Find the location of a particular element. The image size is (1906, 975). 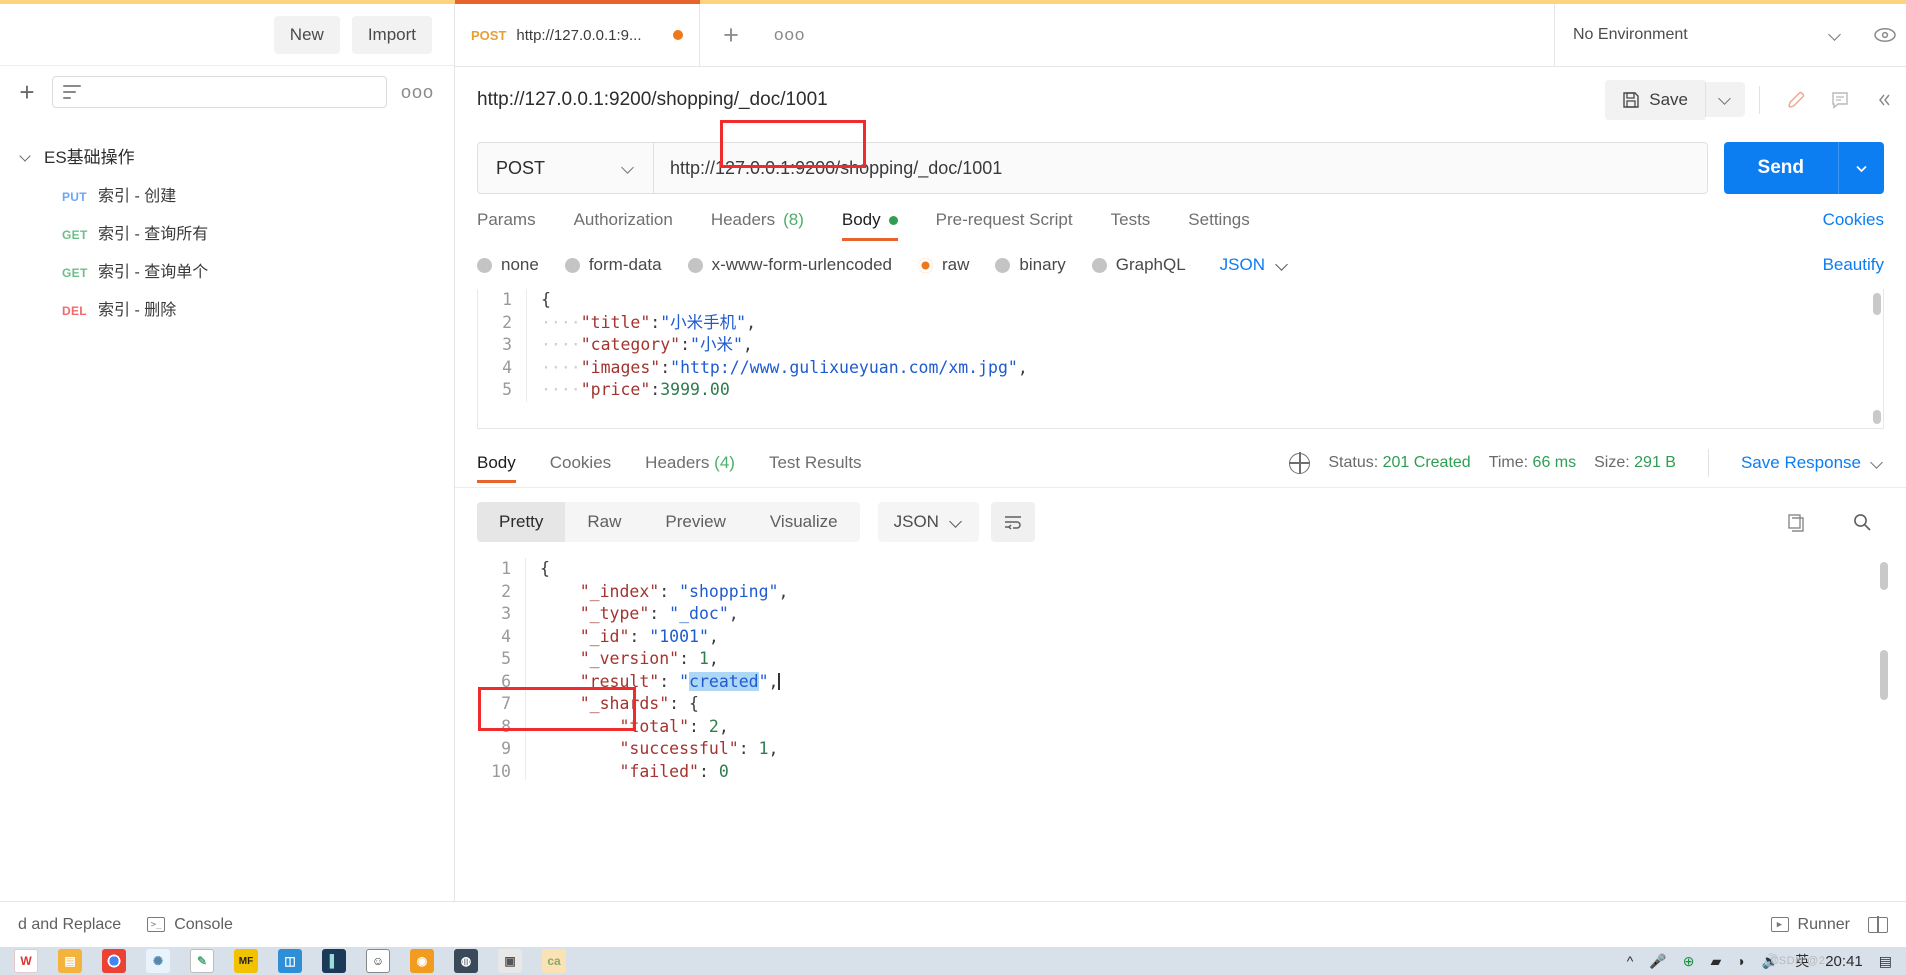

tab-tests: Tests is located at coordinates (1131, 225).